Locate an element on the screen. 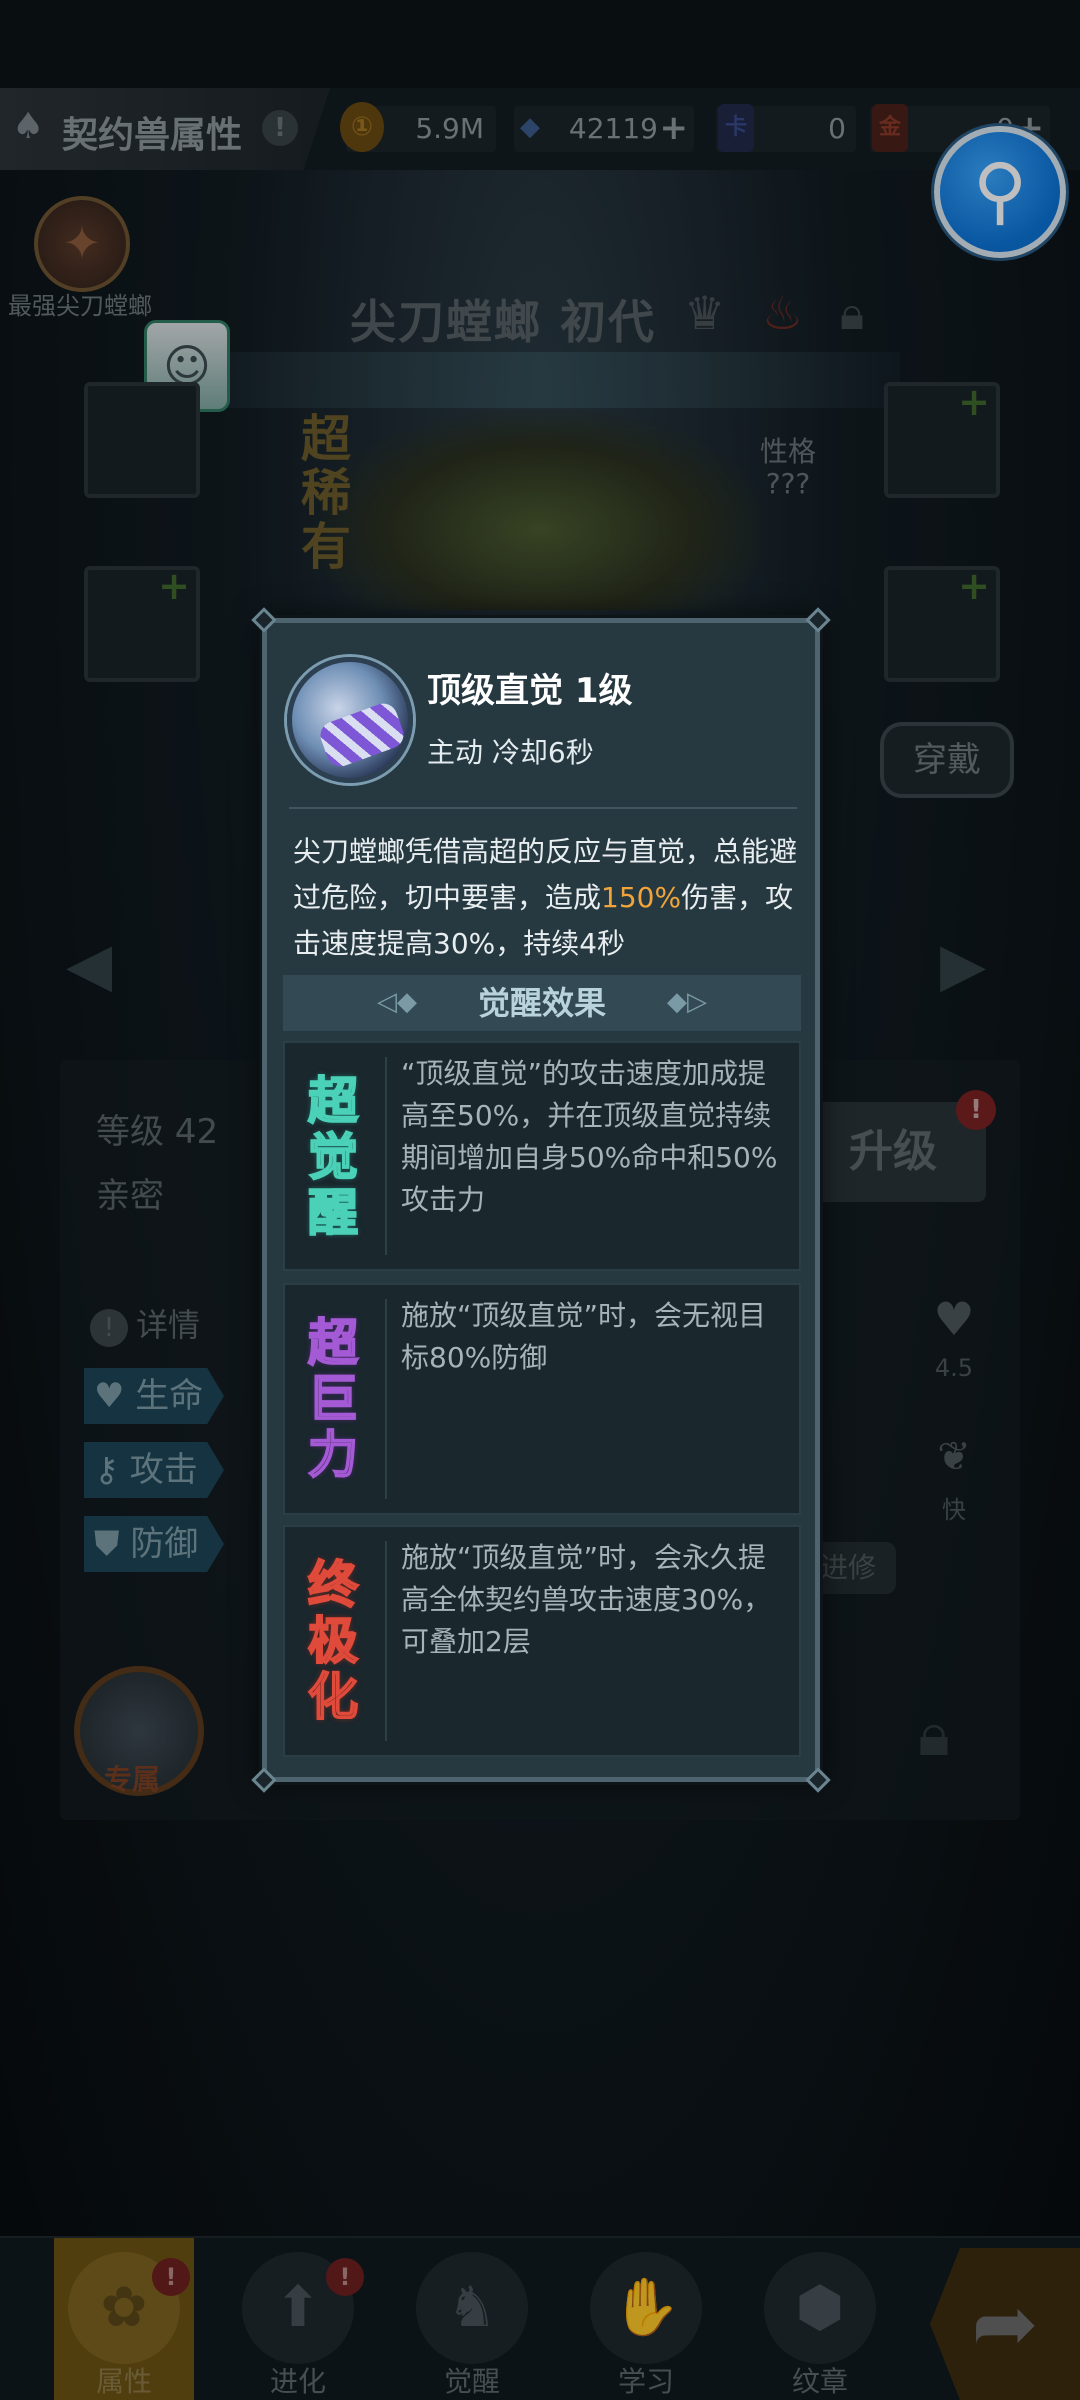 The height and width of the screenshot is (2400, 1080). skill-icon is located at coordinates (350, 720).